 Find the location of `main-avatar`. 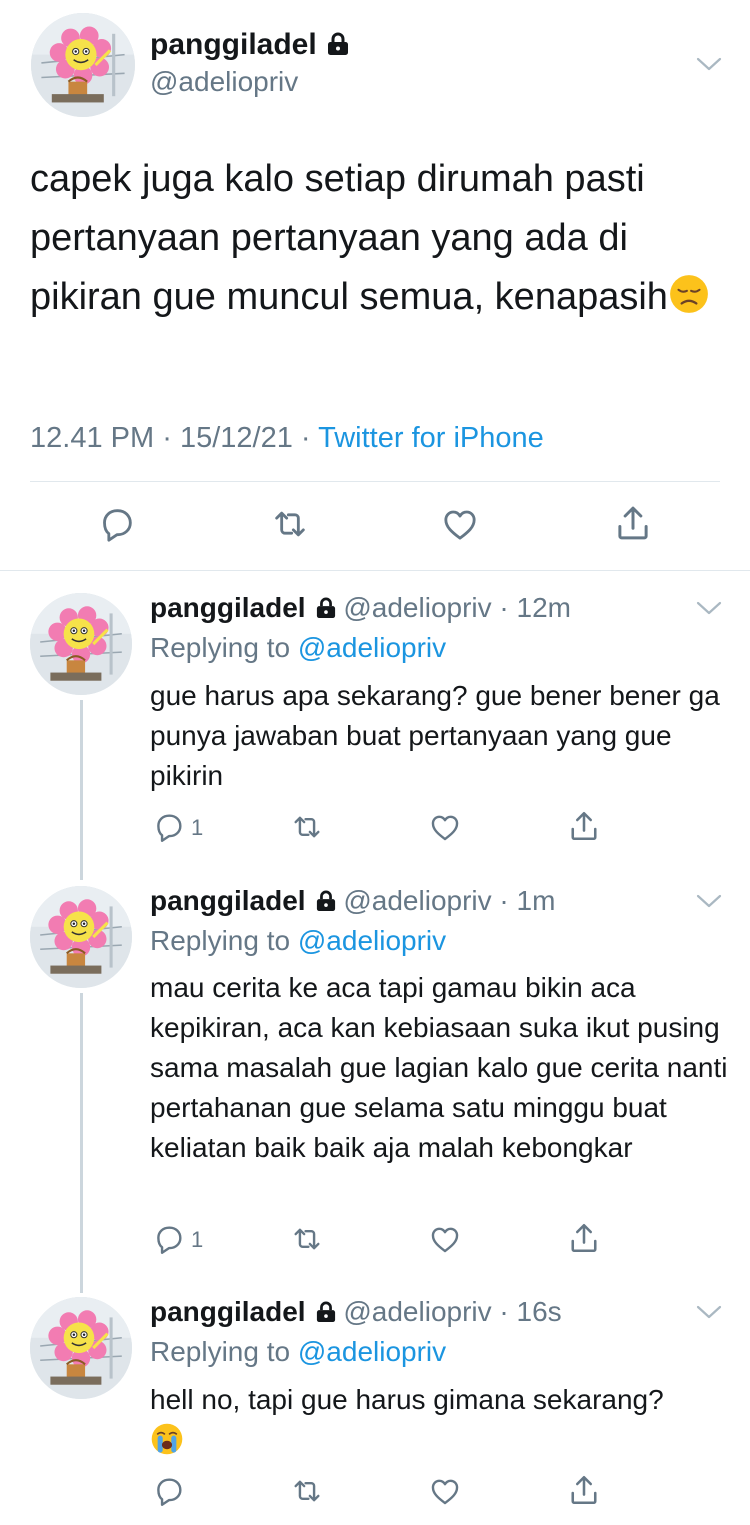

main-avatar is located at coordinates (83, 65).